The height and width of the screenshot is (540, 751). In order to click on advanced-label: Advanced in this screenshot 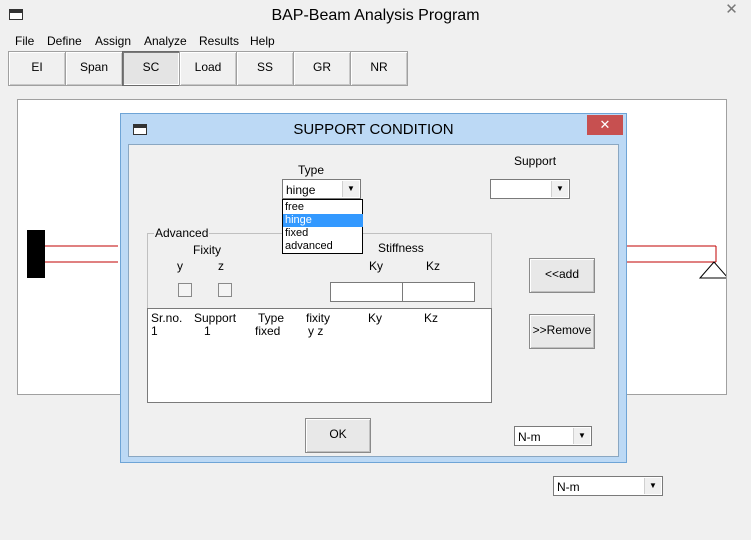, I will do `click(182, 233)`.